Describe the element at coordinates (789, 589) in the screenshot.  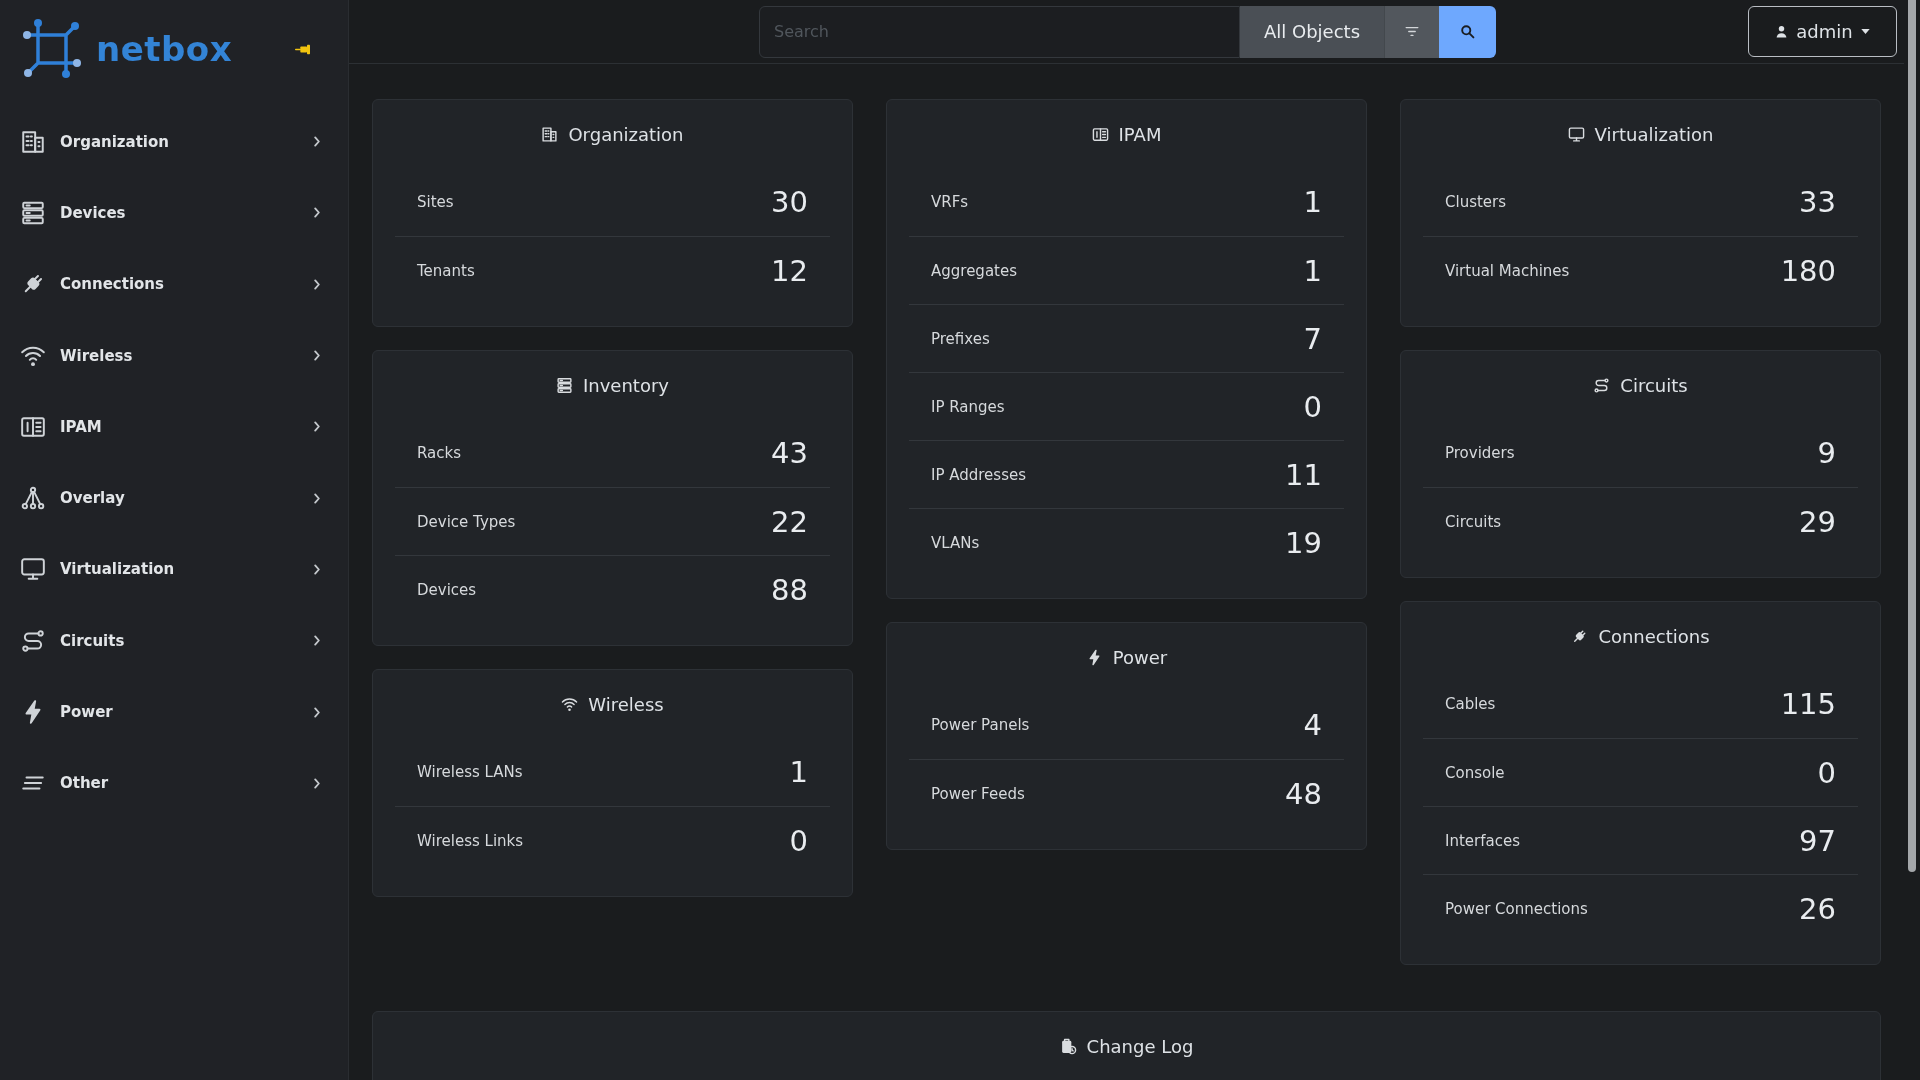
I see `stat-count: 88` at that location.